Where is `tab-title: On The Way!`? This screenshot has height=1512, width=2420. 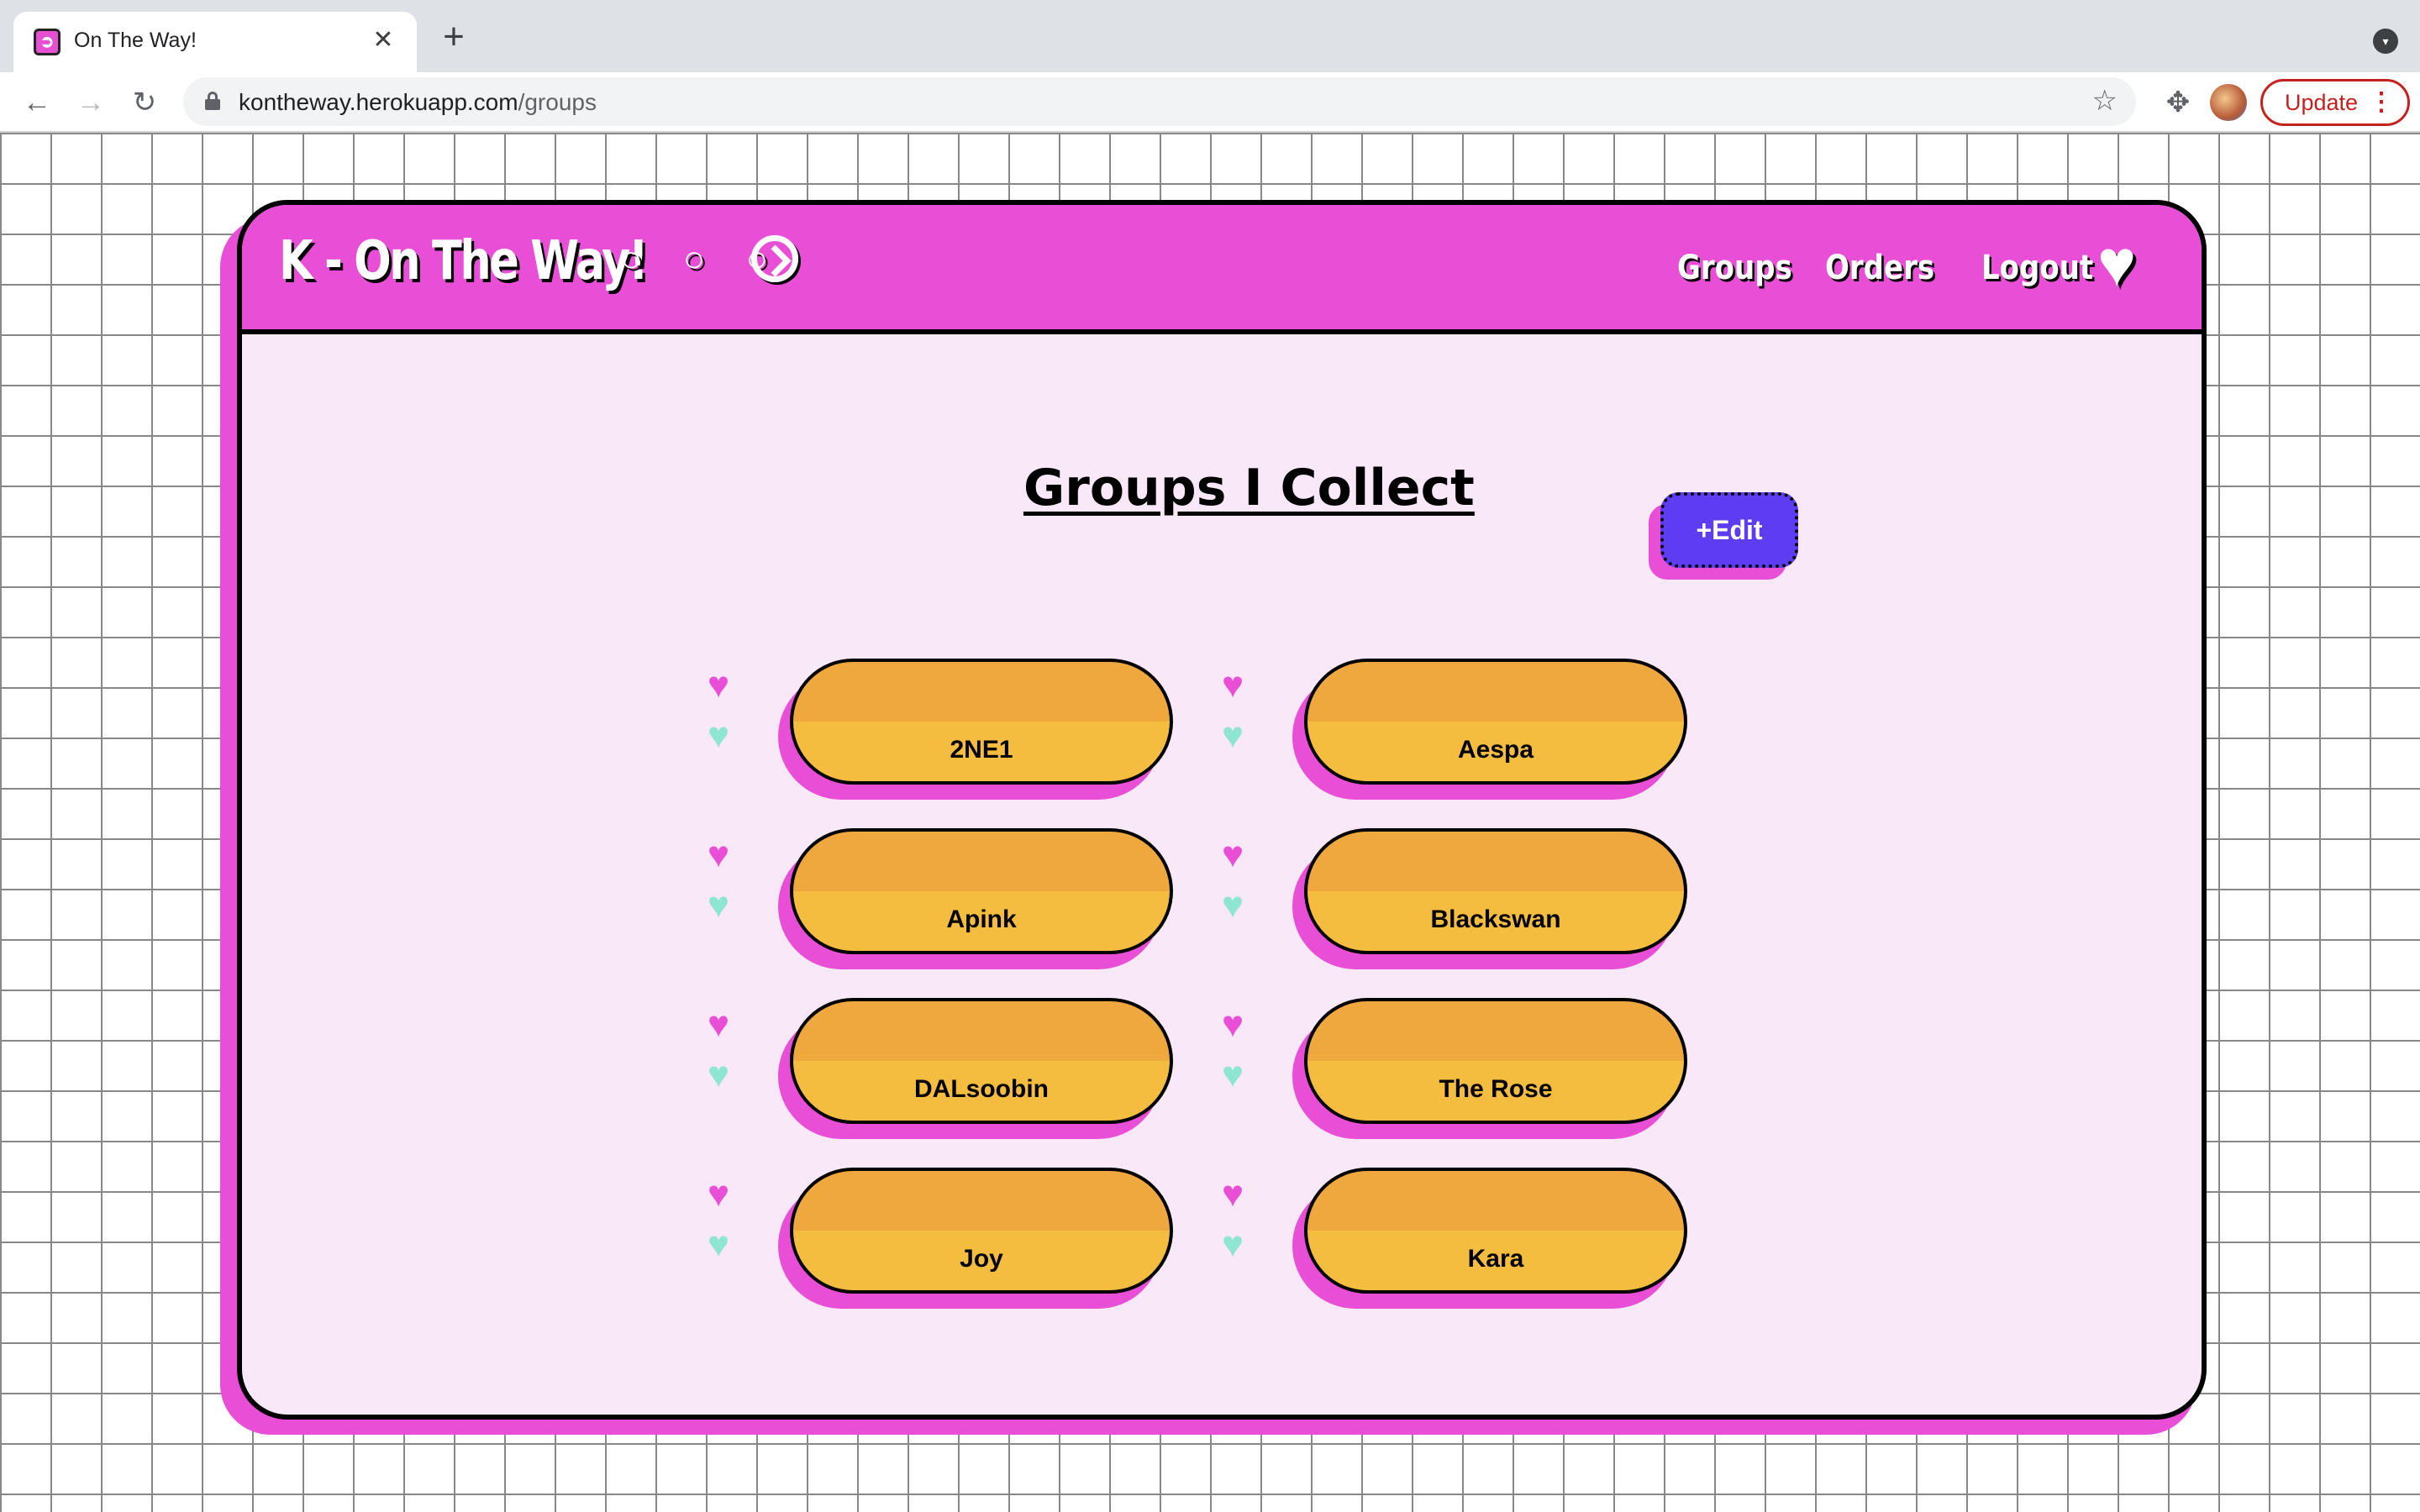 tab-title: On The Way! is located at coordinates (135, 40).